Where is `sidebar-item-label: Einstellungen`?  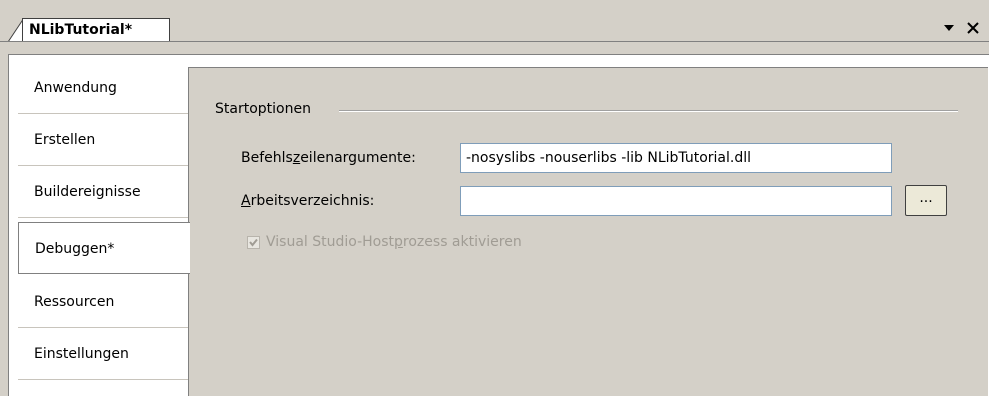 sidebar-item-label: Einstellungen is located at coordinates (81, 354).